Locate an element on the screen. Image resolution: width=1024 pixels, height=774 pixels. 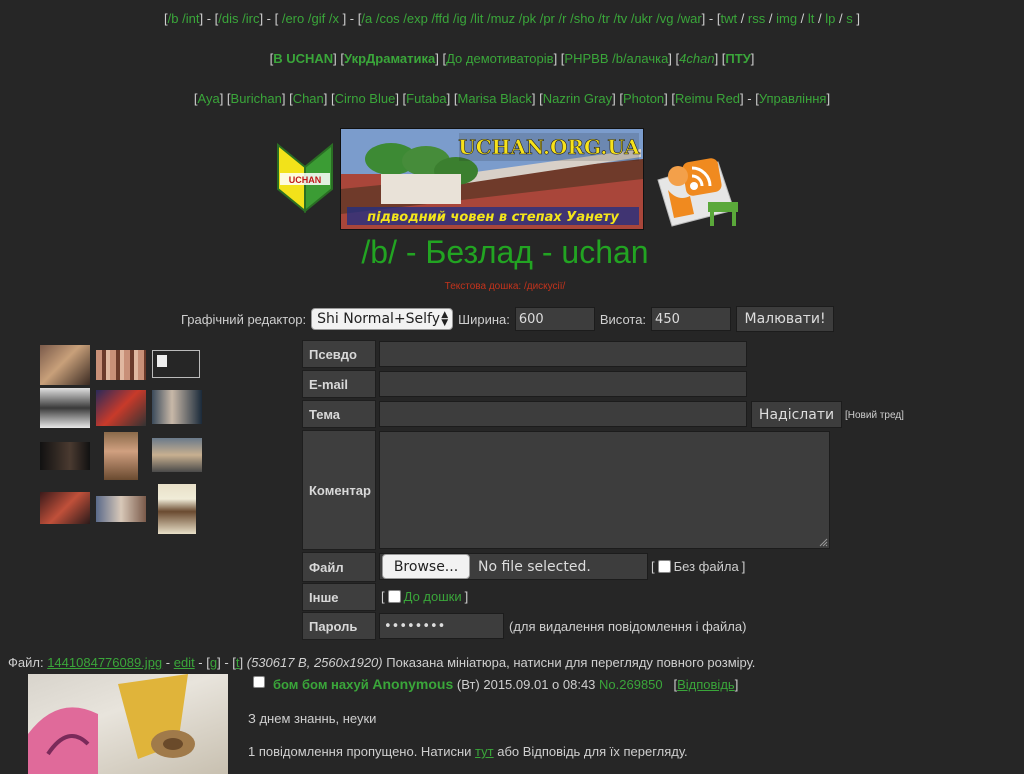
reply-link: Відповідь is located at coordinates (706, 684).